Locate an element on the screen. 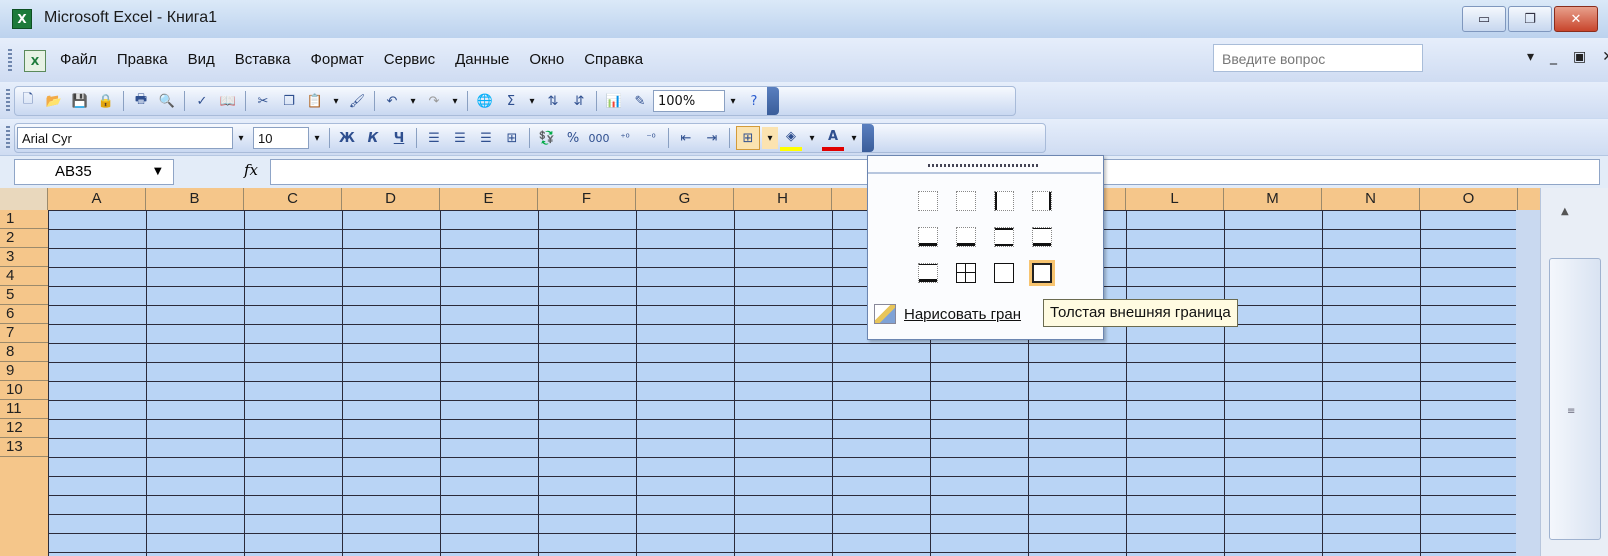 Image resolution: width=1608 pixels, height=556 pixels. select-all-corner is located at coordinates (24, 199).